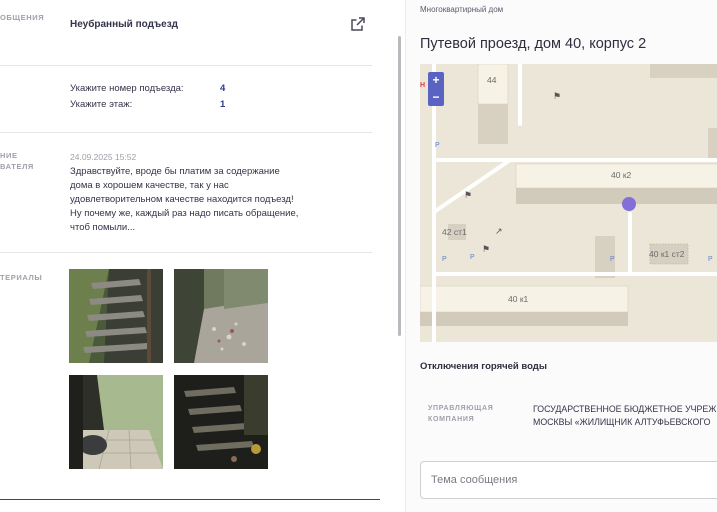 This screenshot has height=512, width=717. I want to click on message-subject-input, so click(568, 480).